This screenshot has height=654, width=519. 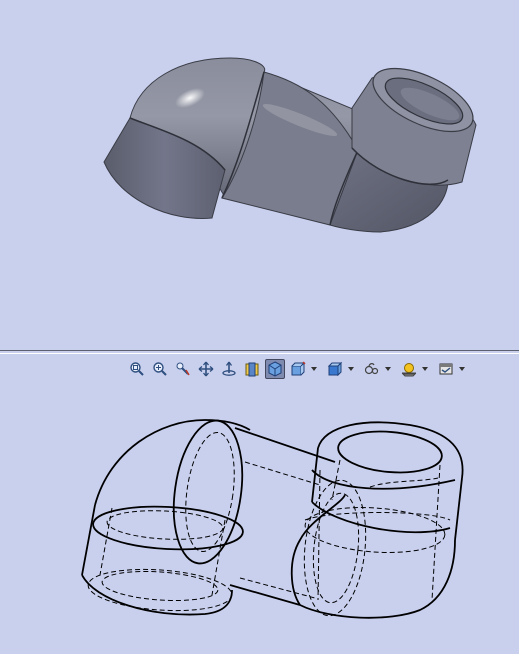 What do you see at coordinates (351, 369) in the screenshot?
I see `hide-show-dropdown-icon` at bounding box center [351, 369].